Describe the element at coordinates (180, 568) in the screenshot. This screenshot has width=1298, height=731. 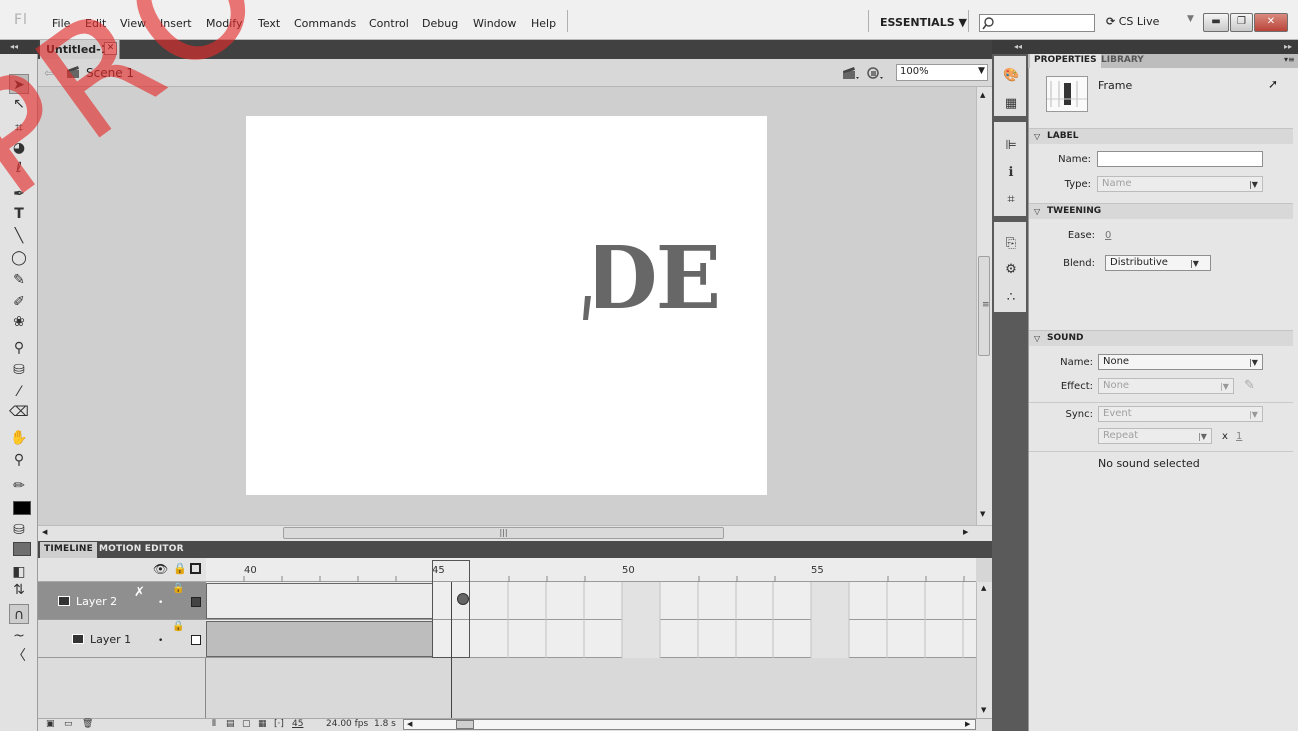
I see `lock-all-icon: 🔒` at that location.